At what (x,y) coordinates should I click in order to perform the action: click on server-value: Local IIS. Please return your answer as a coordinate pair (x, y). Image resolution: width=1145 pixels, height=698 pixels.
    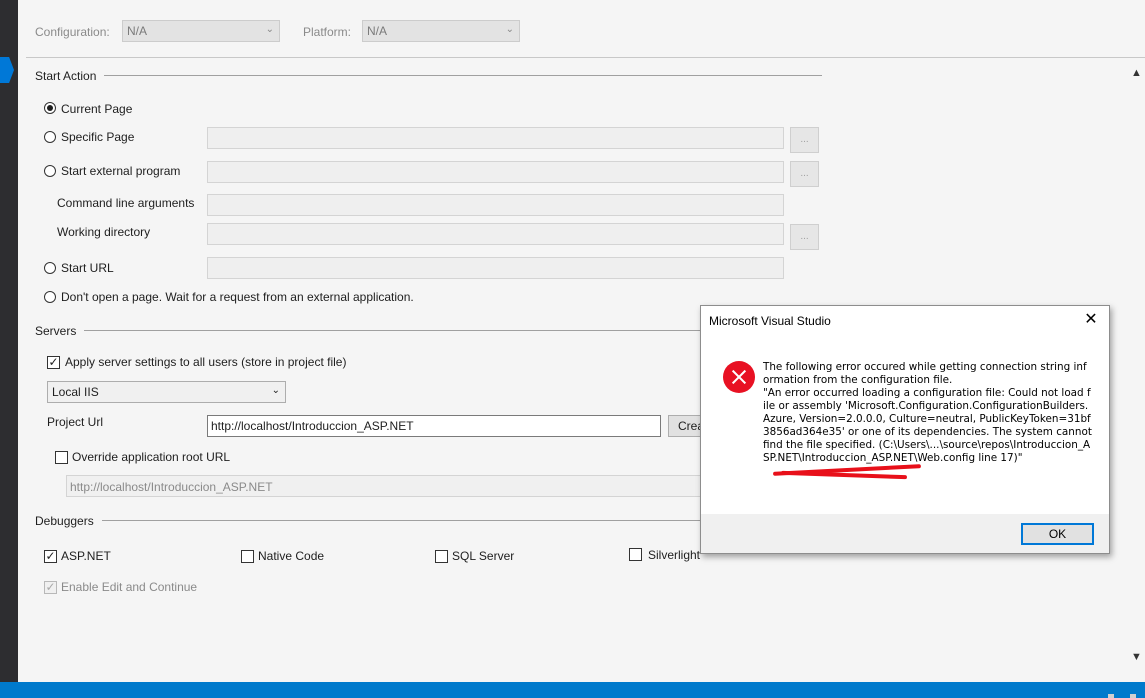
    Looking at the image, I should click on (75, 392).